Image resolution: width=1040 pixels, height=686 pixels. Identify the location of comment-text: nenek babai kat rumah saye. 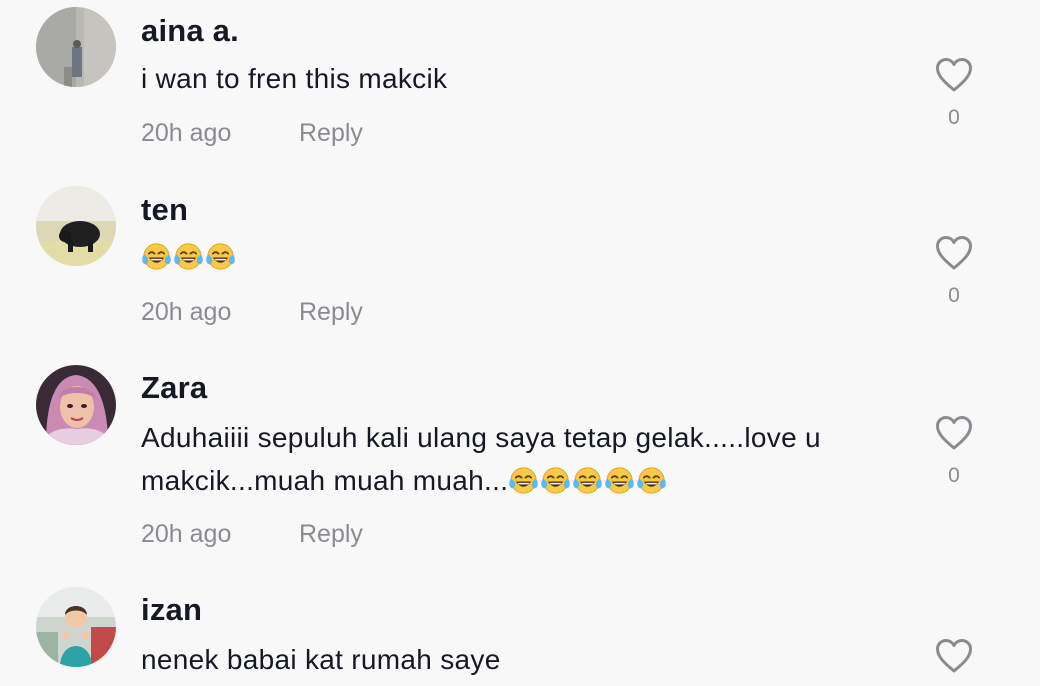
(526, 659).